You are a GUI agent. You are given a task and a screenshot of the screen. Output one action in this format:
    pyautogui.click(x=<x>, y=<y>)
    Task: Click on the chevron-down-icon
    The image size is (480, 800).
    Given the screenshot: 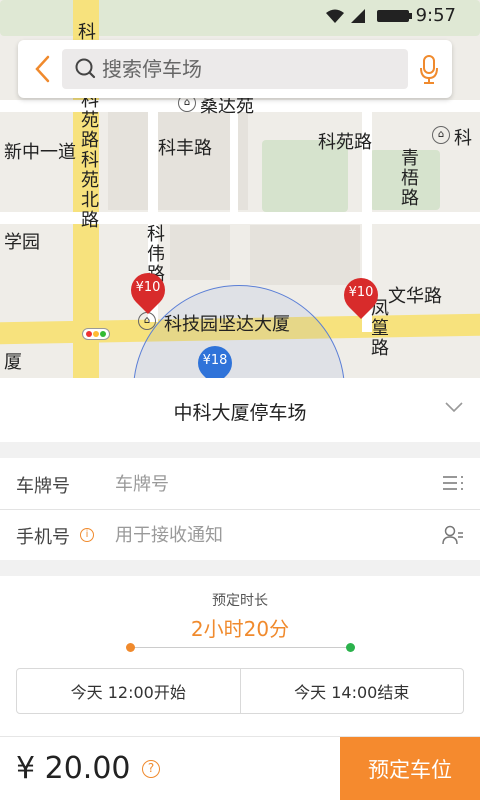 What is the action you would take?
    pyautogui.click(x=454, y=407)
    